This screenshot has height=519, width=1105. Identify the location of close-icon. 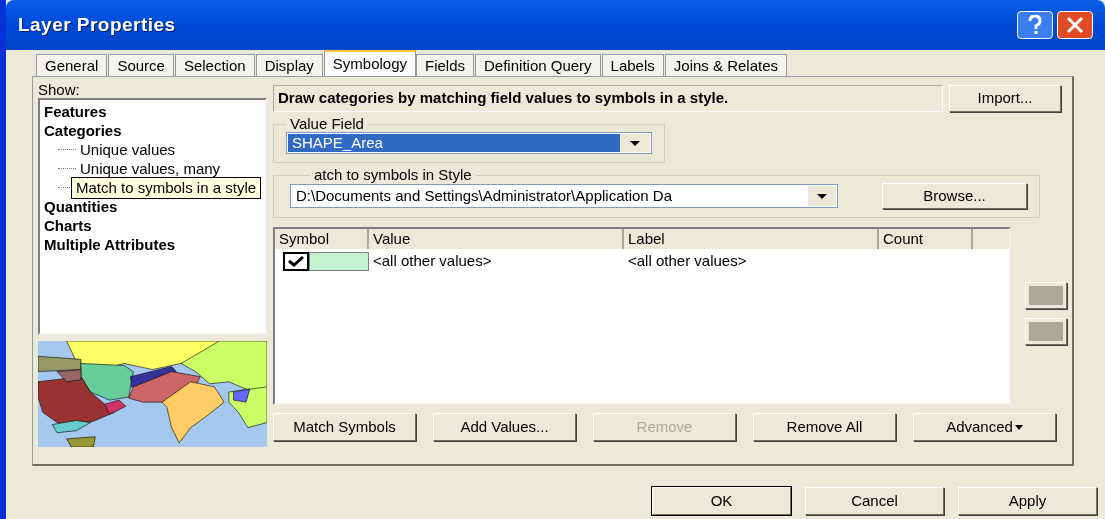
(1075, 25).